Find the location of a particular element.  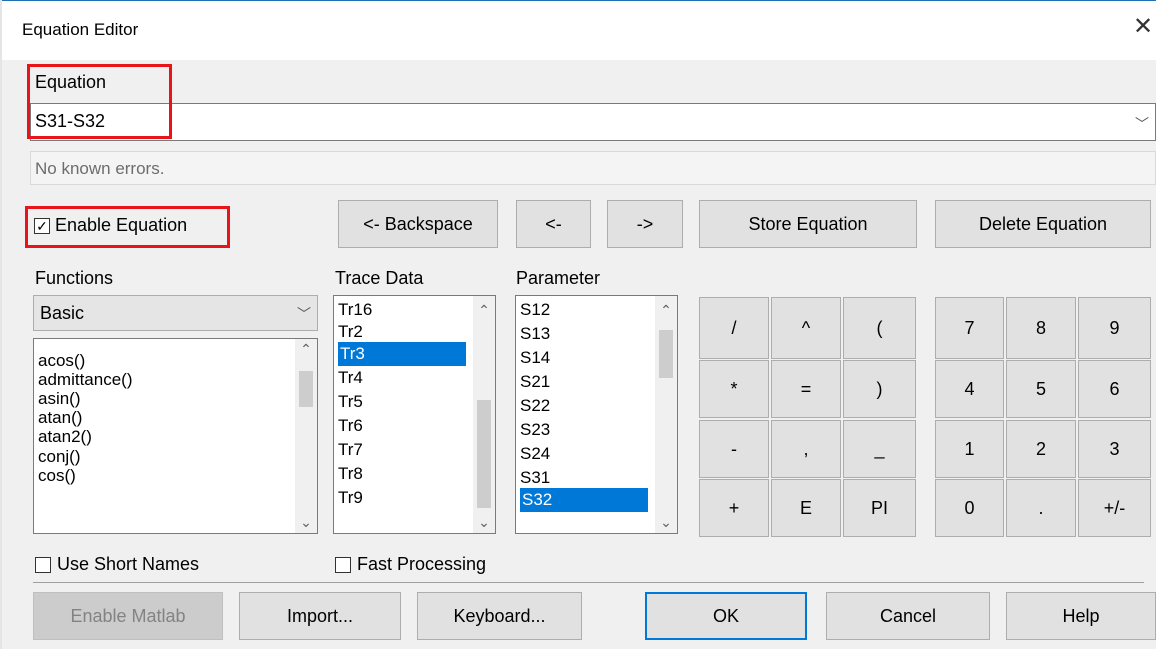

keypad-button: 6 is located at coordinates (1114, 389).